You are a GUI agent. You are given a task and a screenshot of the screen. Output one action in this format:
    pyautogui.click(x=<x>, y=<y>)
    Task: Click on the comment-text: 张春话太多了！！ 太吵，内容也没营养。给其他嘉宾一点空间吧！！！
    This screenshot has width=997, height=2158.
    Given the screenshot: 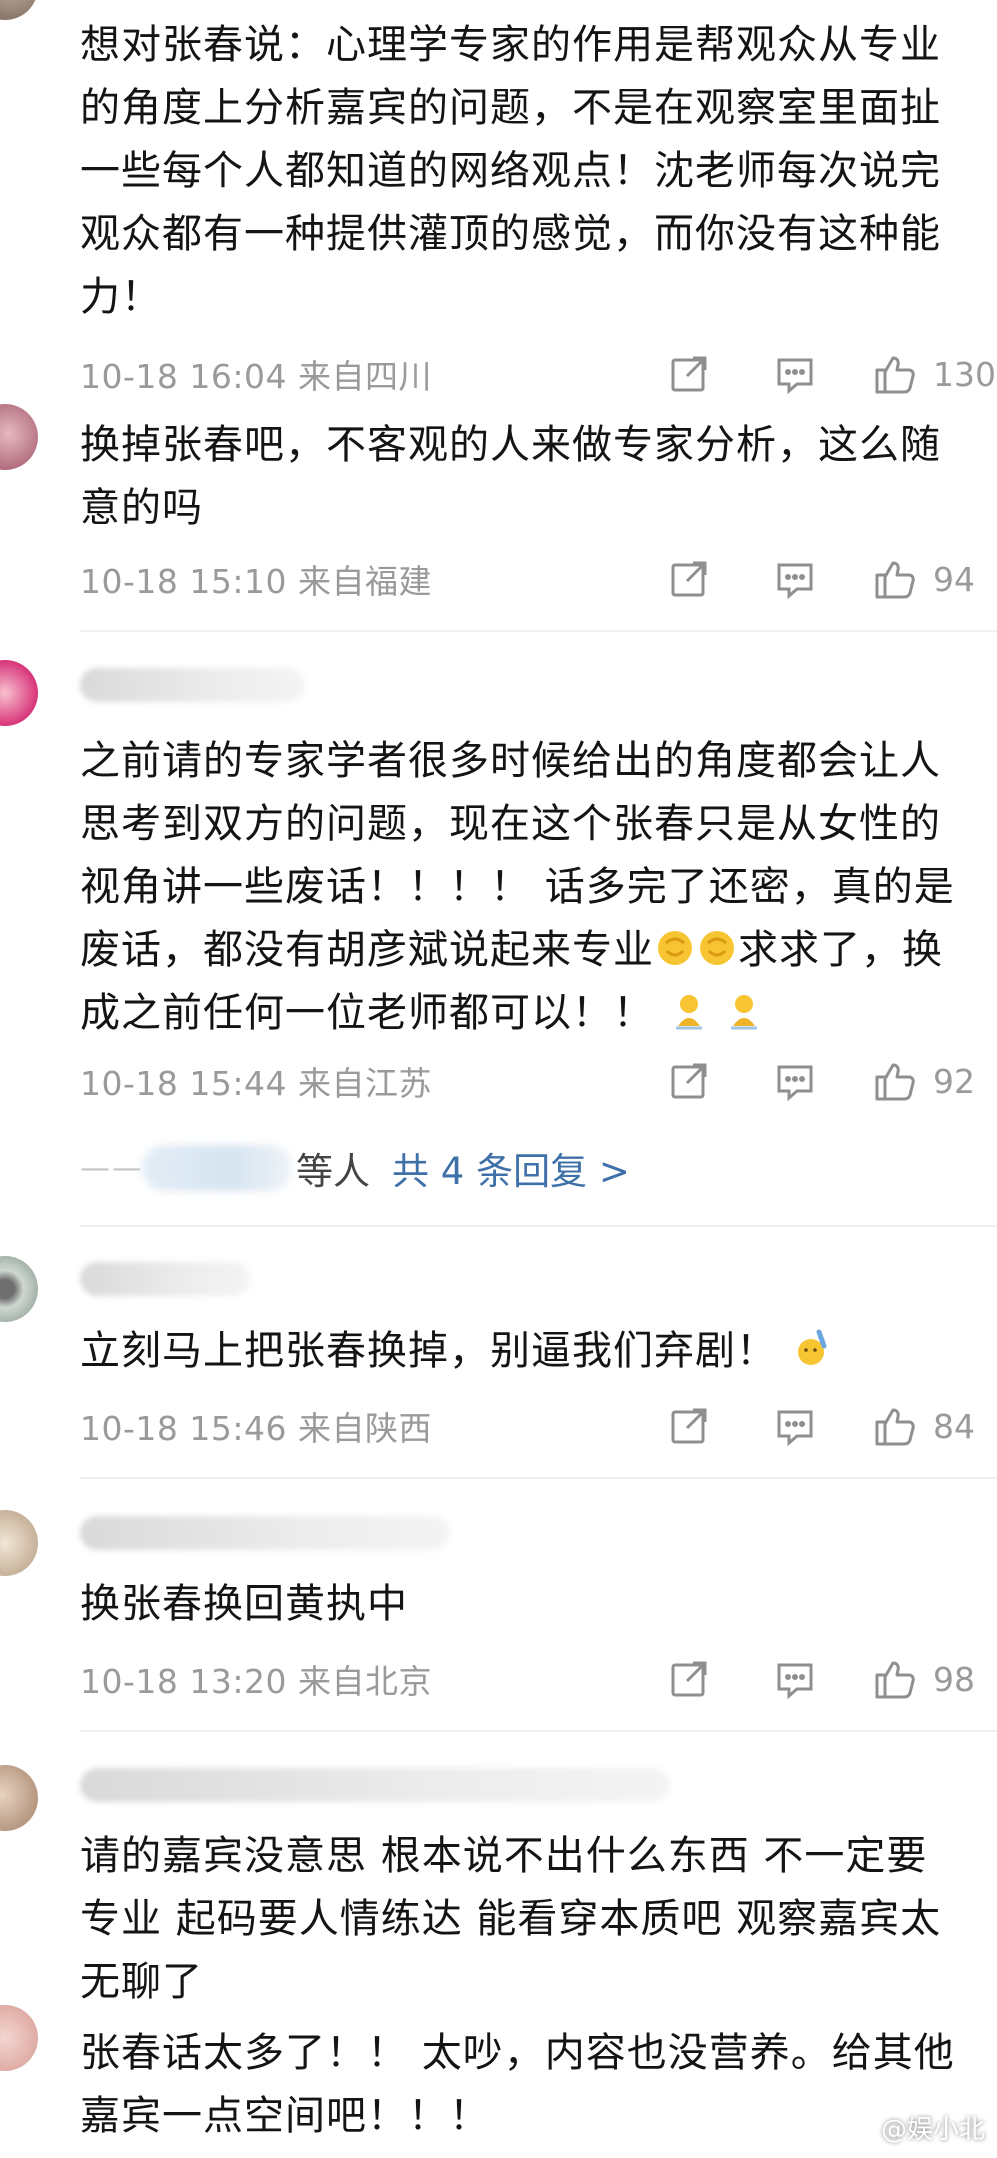 What is the action you would take?
    pyautogui.click(x=517, y=2084)
    